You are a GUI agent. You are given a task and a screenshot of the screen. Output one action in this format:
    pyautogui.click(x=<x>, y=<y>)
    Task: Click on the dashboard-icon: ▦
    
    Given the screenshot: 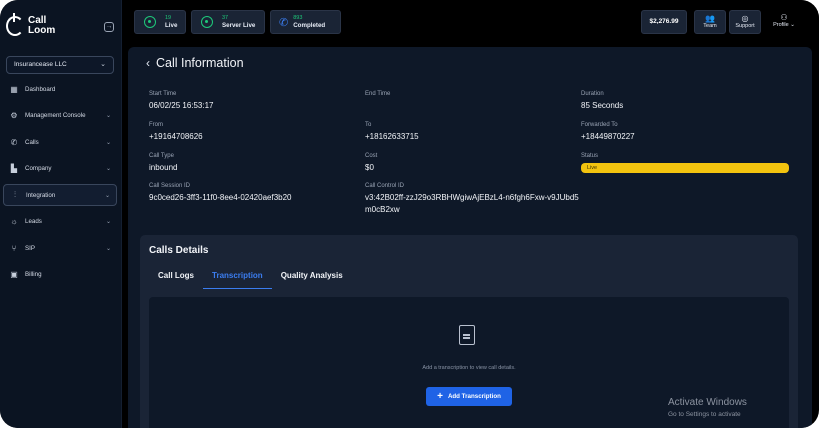 What is the action you would take?
    pyautogui.click(x=14, y=89)
    